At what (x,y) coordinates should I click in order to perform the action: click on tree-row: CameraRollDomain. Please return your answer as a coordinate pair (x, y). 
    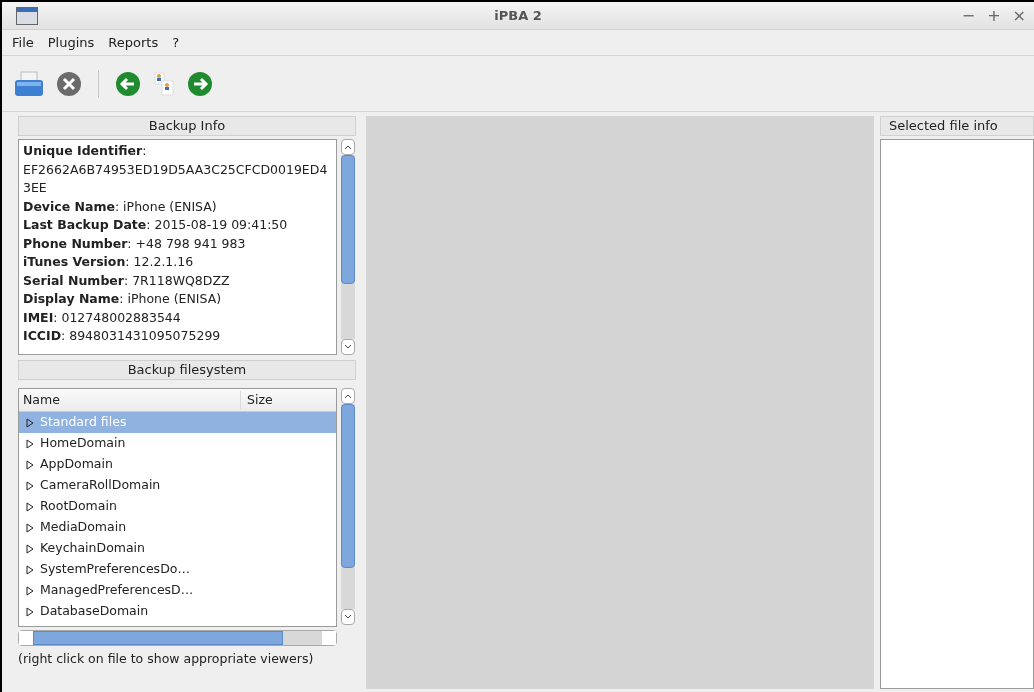
    Looking at the image, I should click on (177, 485).